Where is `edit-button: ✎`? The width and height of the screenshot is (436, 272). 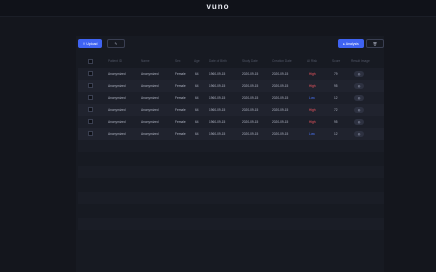
edit-button: ✎ is located at coordinates (116, 43).